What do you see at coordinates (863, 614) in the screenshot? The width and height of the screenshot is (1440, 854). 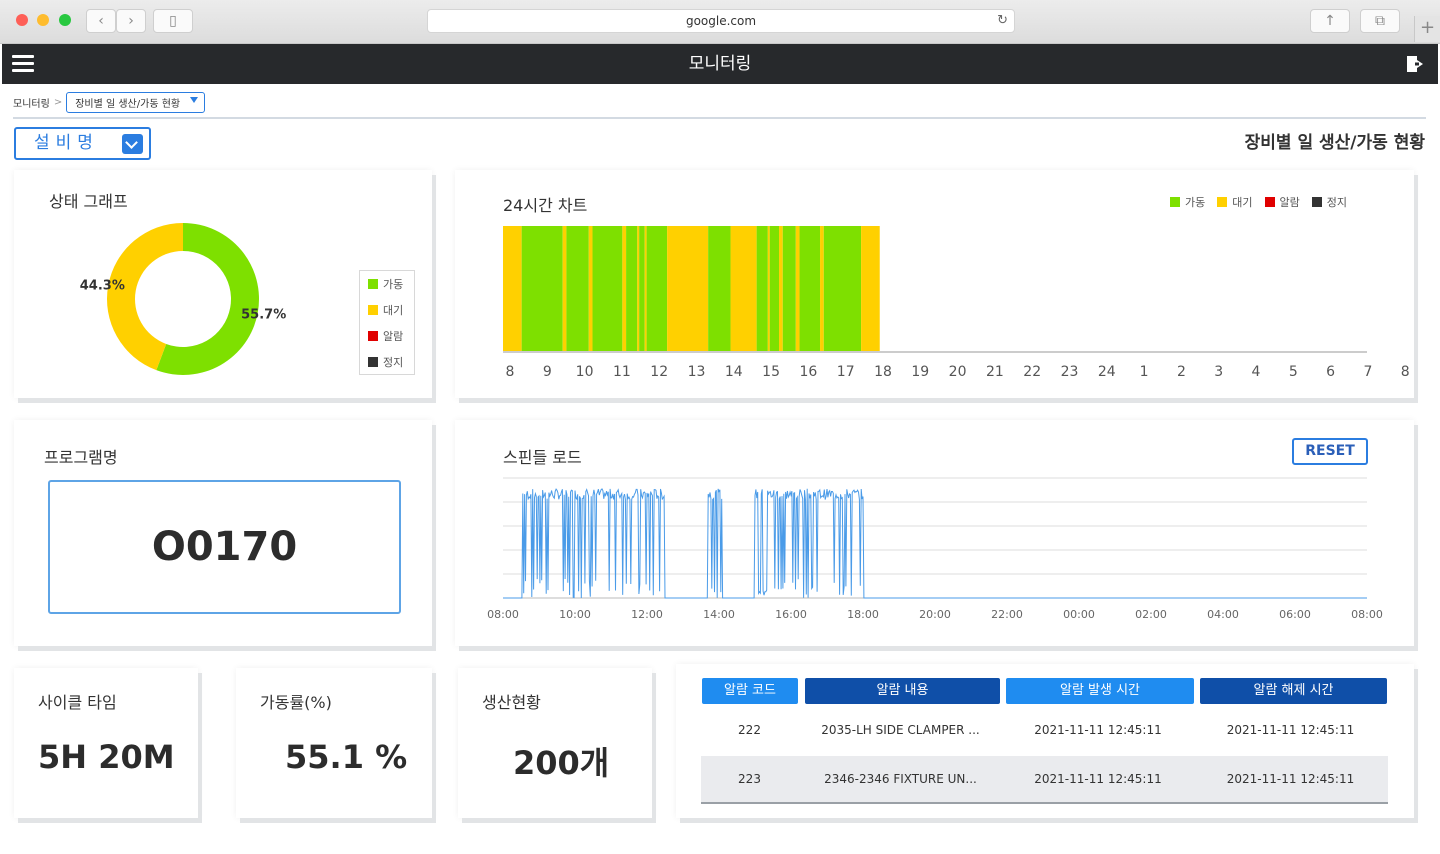 I see `spindle-tick-label: 18:00` at bounding box center [863, 614].